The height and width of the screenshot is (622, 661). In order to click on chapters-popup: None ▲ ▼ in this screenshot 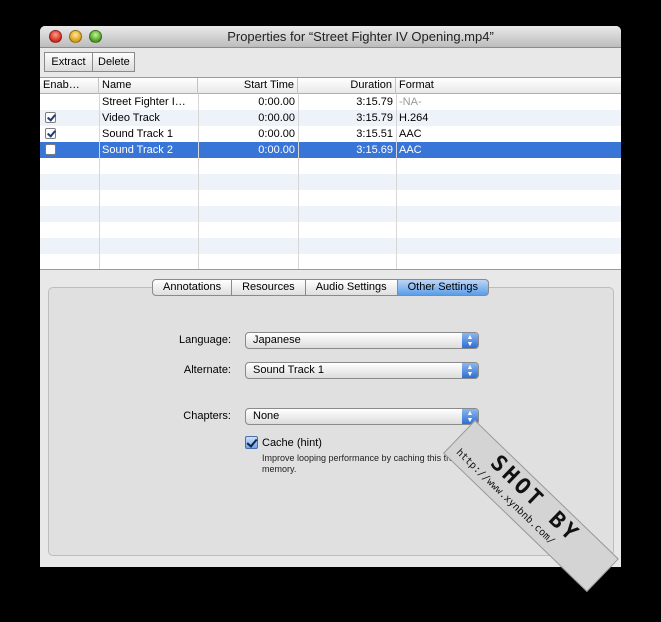, I will do `click(362, 416)`.